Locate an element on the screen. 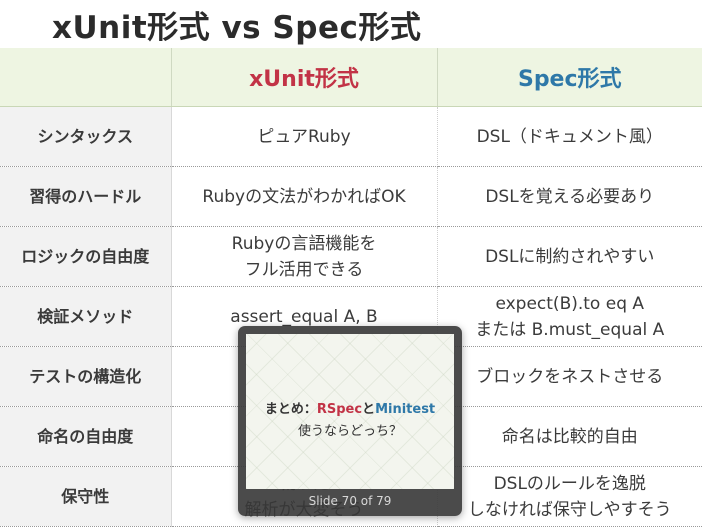  spec-cell-line: ブロックをネストさせる is located at coordinates (570, 376).